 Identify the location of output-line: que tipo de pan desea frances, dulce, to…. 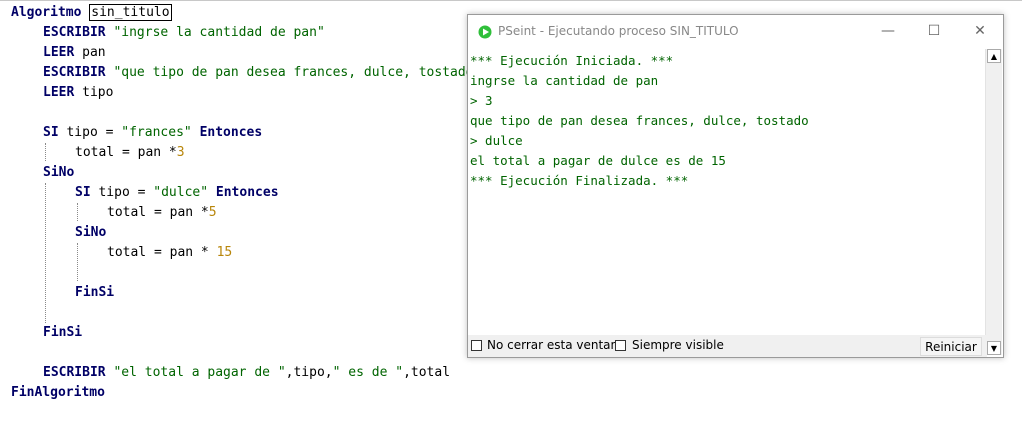
(639, 120).